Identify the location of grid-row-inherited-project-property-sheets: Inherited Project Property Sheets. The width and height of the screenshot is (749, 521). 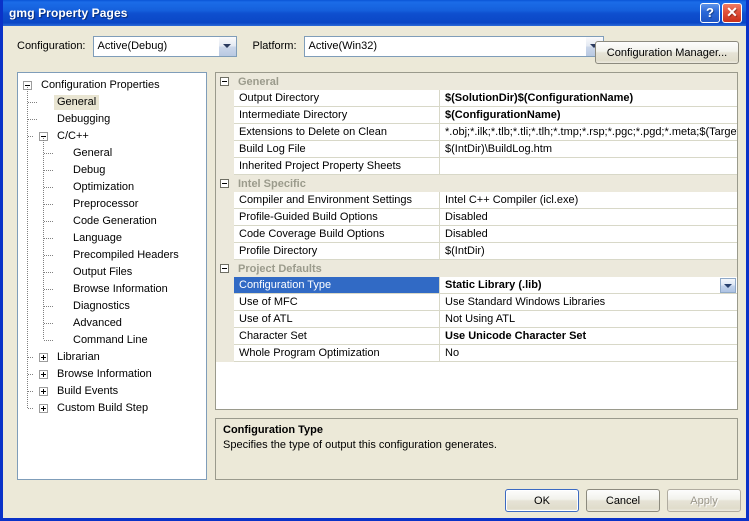
(476, 166).